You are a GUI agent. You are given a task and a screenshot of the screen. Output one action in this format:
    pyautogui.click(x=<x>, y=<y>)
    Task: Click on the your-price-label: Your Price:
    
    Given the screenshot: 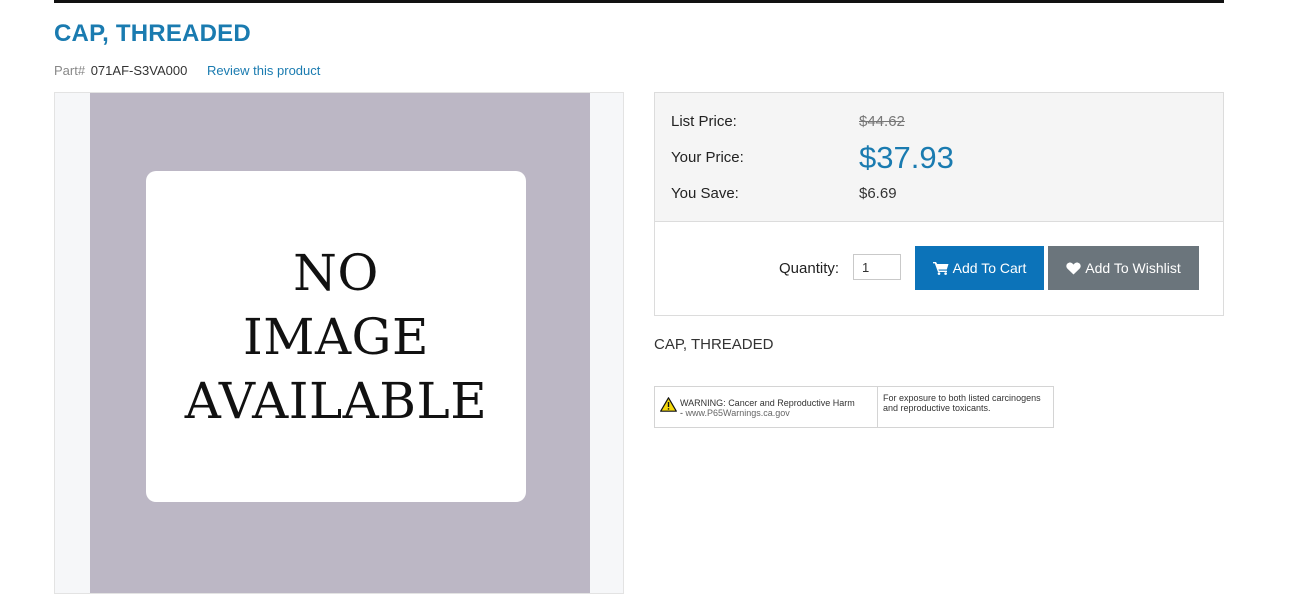 What is the action you would take?
    pyautogui.click(x=707, y=157)
    